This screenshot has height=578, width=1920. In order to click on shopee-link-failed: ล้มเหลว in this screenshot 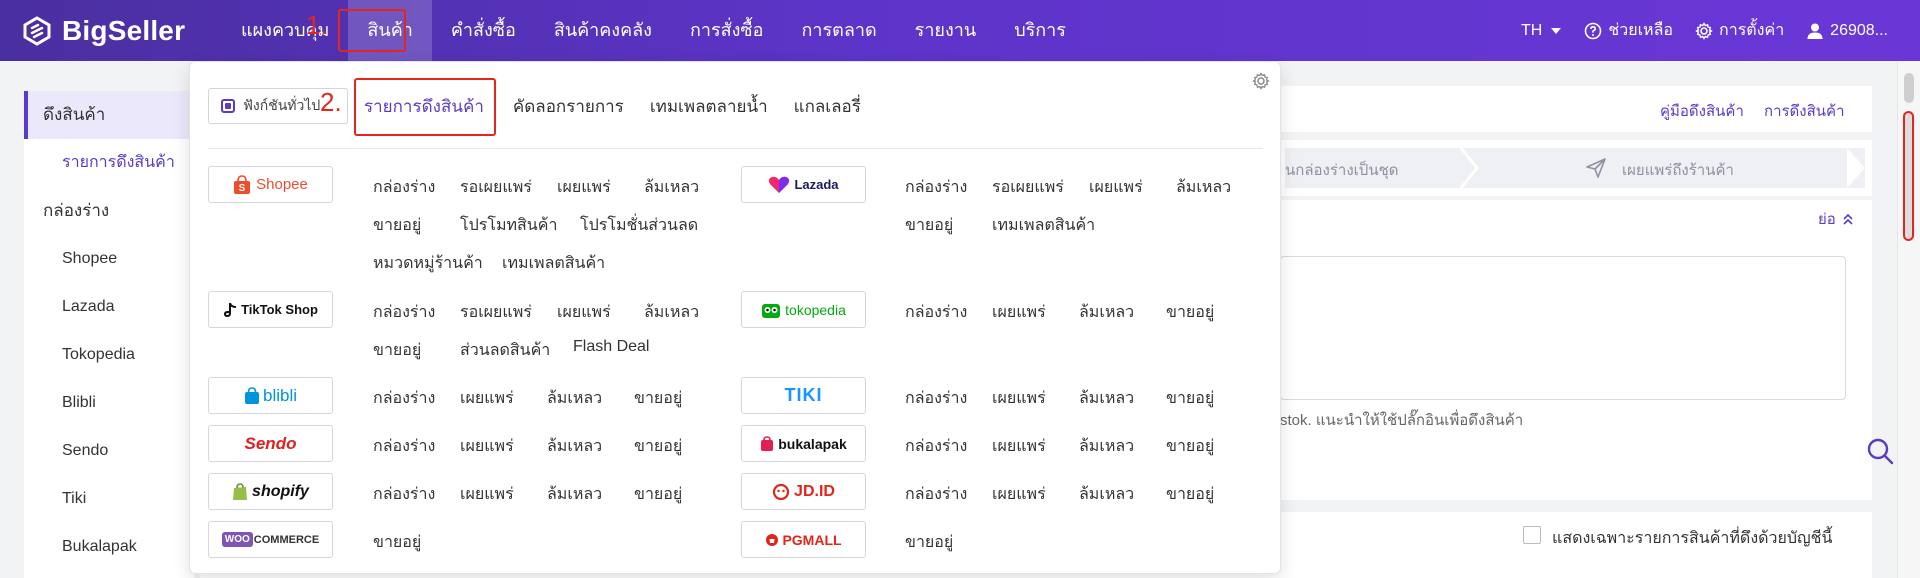, I will do `click(671, 187)`.